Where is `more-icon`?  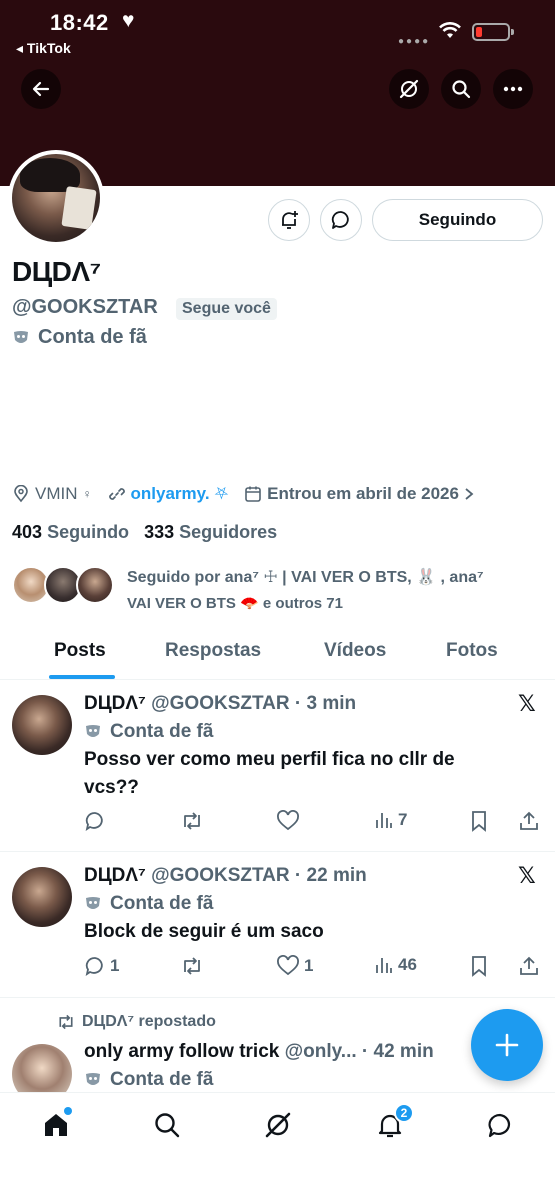
more-icon is located at coordinates (513, 89).